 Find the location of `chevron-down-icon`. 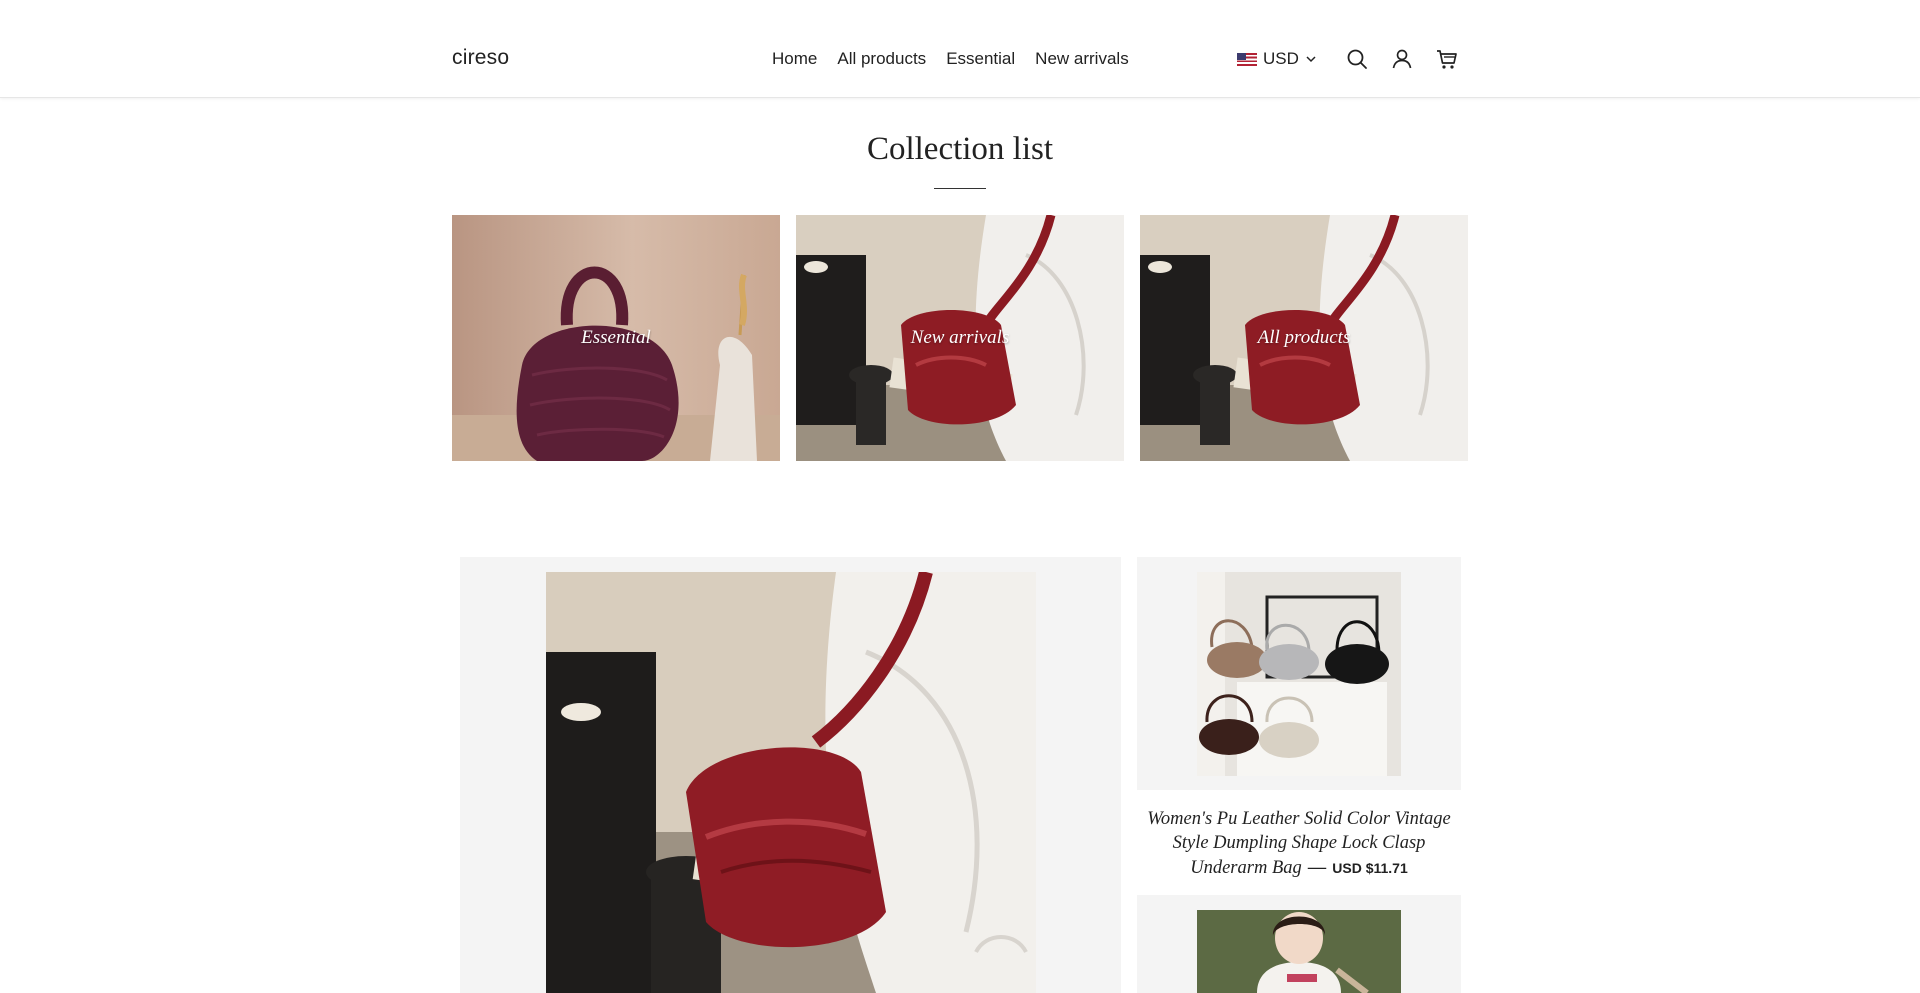

chevron-down-icon is located at coordinates (1311, 59).